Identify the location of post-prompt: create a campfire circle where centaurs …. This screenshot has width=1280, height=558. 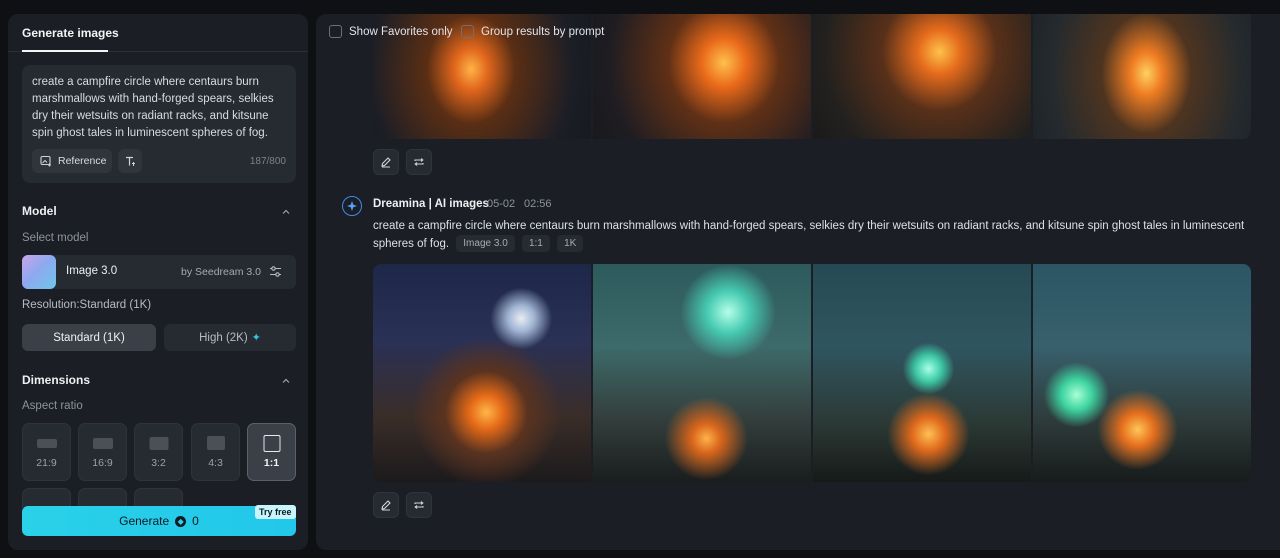
(825, 235).